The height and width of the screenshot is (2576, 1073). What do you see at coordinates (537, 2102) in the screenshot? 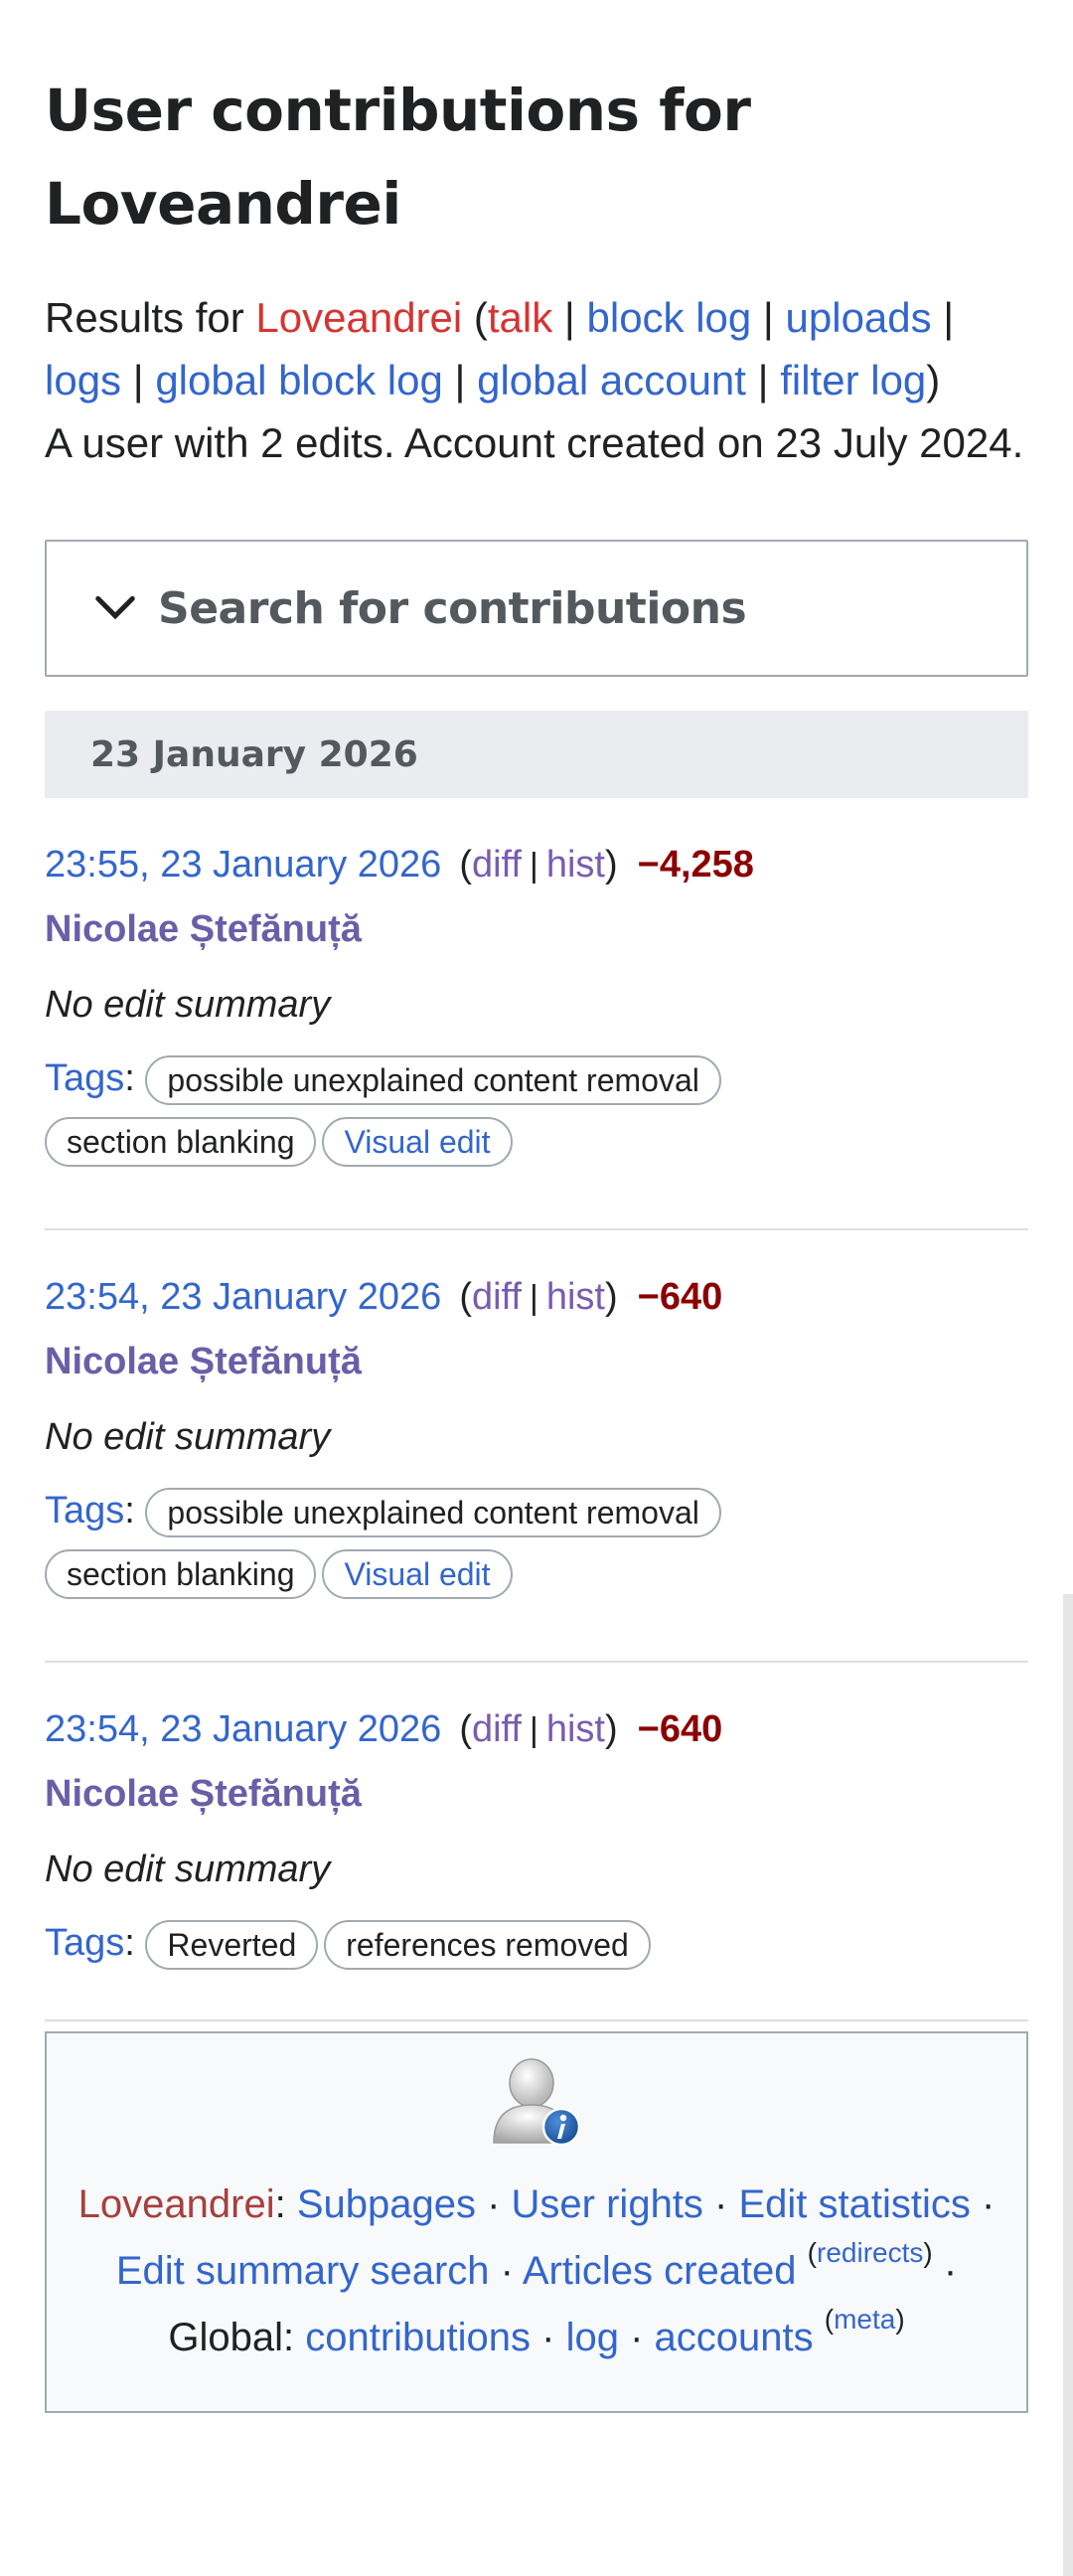
I see `user-info-icon` at bounding box center [537, 2102].